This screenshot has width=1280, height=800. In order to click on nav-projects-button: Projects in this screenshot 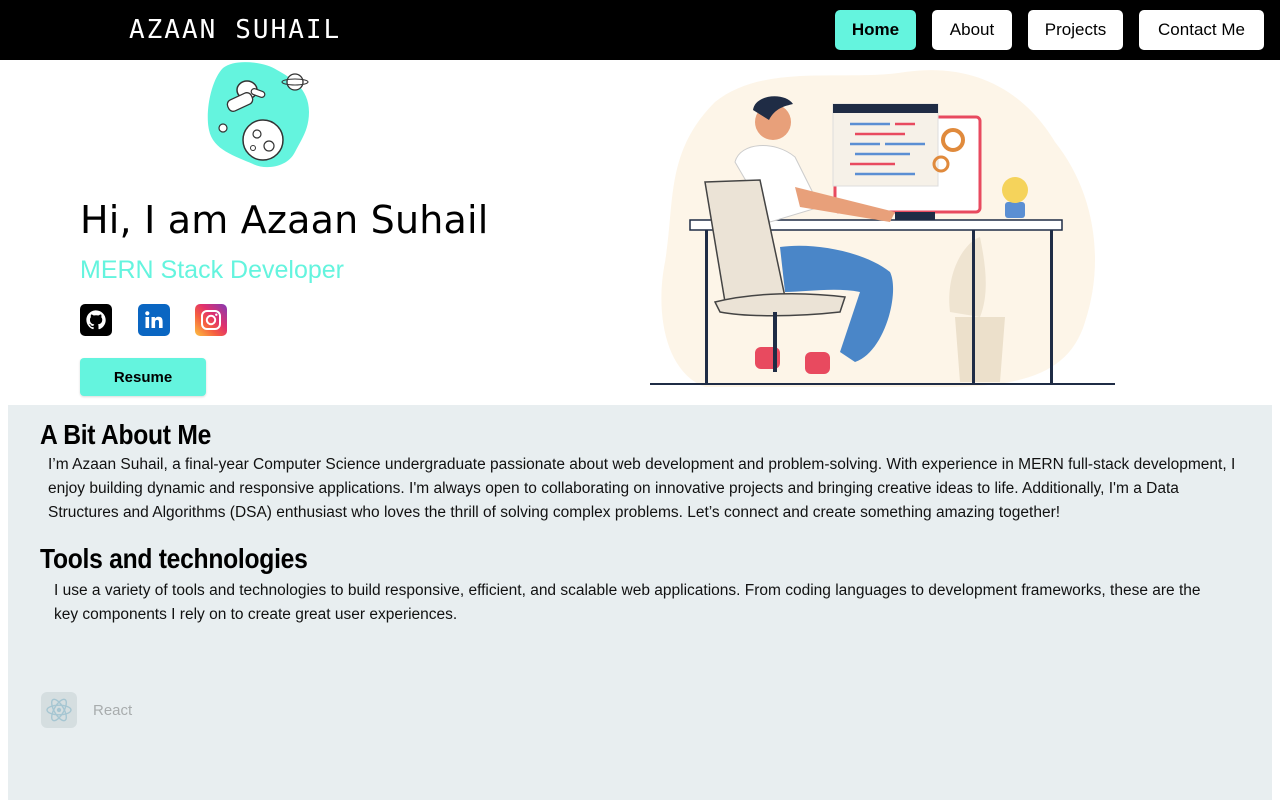, I will do `click(1075, 30)`.